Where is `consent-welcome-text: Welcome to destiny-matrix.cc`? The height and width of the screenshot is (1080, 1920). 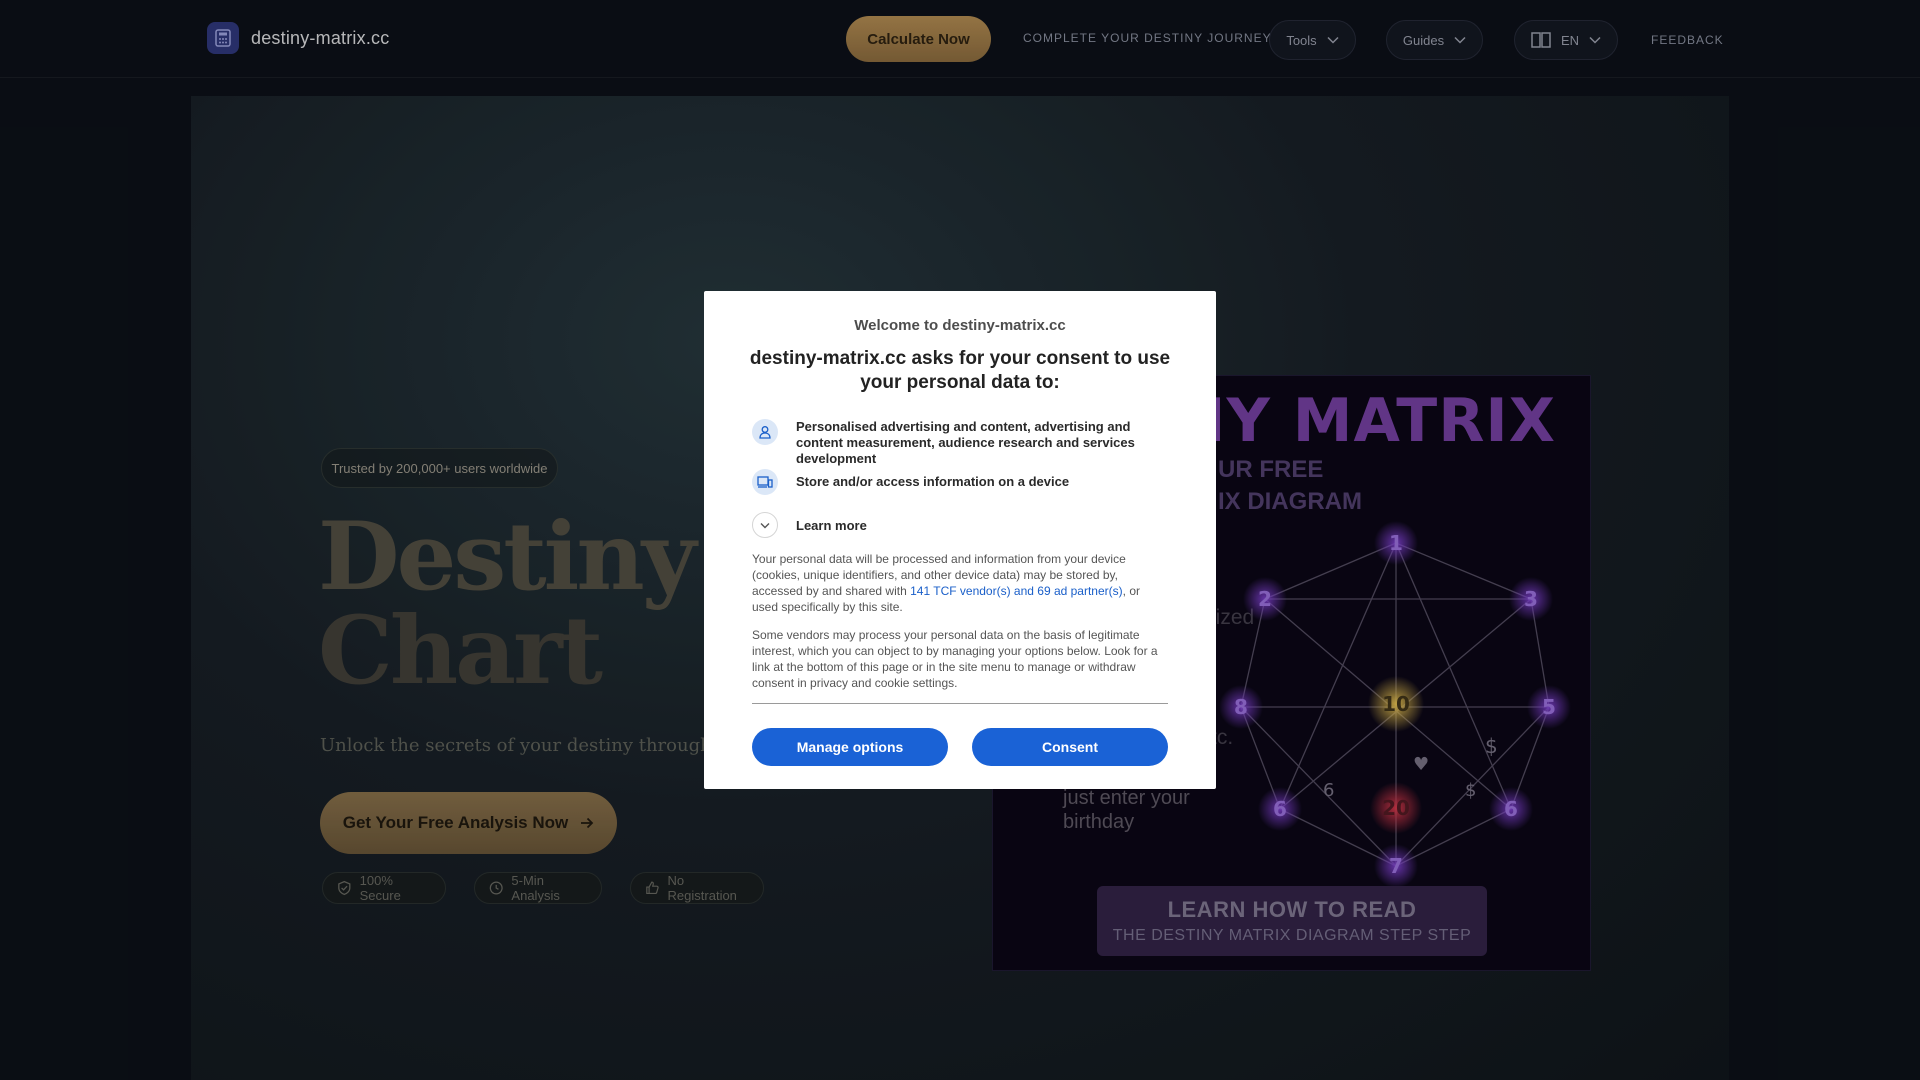
consent-welcome-text: Welcome to destiny-matrix.cc is located at coordinates (960, 325).